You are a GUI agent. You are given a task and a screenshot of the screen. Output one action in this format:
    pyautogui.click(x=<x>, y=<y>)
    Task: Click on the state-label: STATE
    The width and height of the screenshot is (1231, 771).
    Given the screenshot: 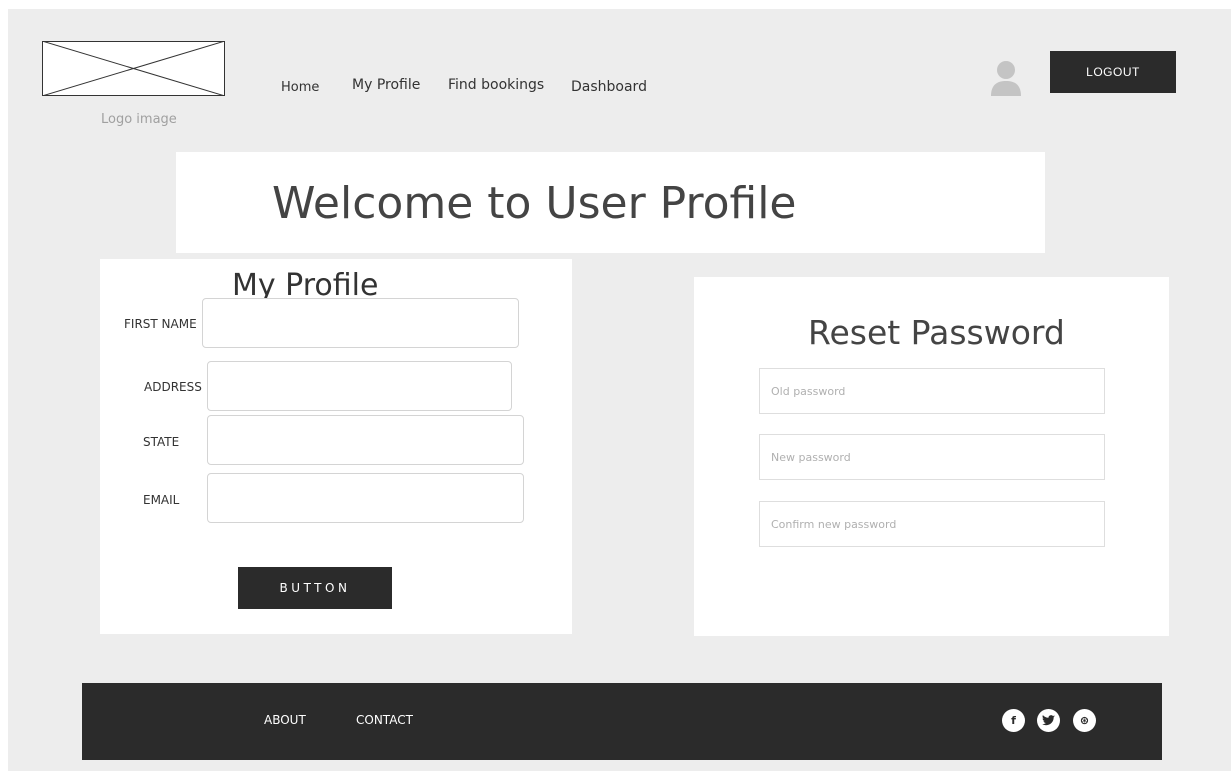 What is the action you would take?
    pyautogui.click(x=161, y=442)
    